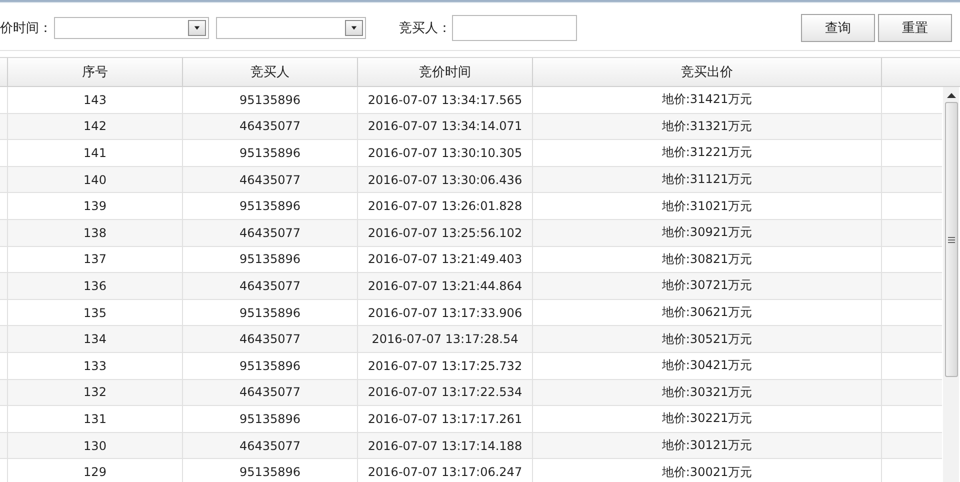 The width and height of the screenshot is (960, 482). Describe the element at coordinates (445, 153) in the screenshot. I see `table-cell: 2016-07-07 13:30:10.305` at that location.